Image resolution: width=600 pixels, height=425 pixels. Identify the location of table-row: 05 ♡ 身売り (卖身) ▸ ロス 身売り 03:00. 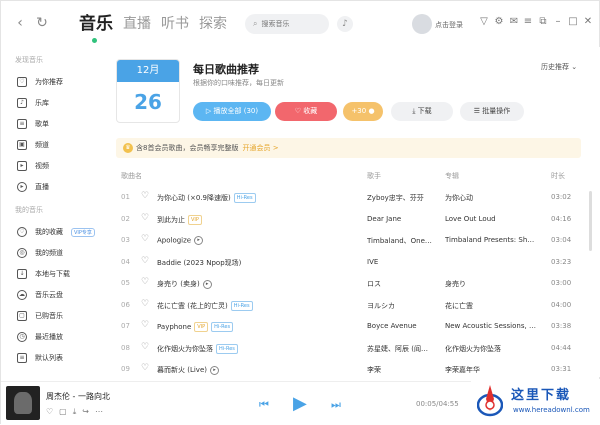
(352, 283).